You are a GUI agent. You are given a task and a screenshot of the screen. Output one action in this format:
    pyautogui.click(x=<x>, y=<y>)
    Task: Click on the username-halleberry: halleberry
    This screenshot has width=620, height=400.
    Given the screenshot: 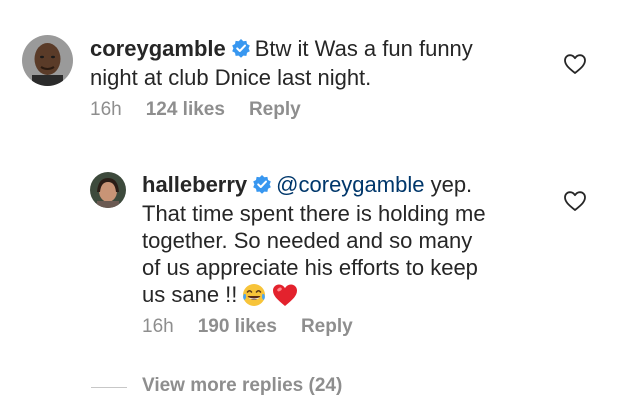 What is the action you would take?
    pyautogui.click(x=194, y=184)
    